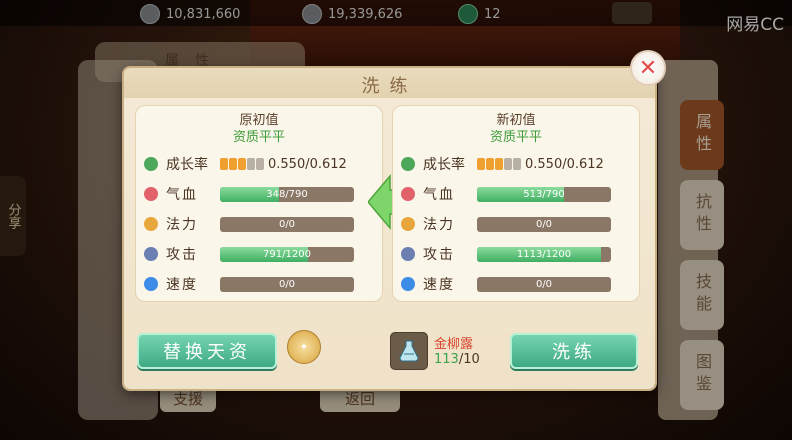 This screenshot has width=792, height=440. What do you see at coordinates (409, 351) in the screenshot?
I see `potion-icon` at bounding box center [409, 351].